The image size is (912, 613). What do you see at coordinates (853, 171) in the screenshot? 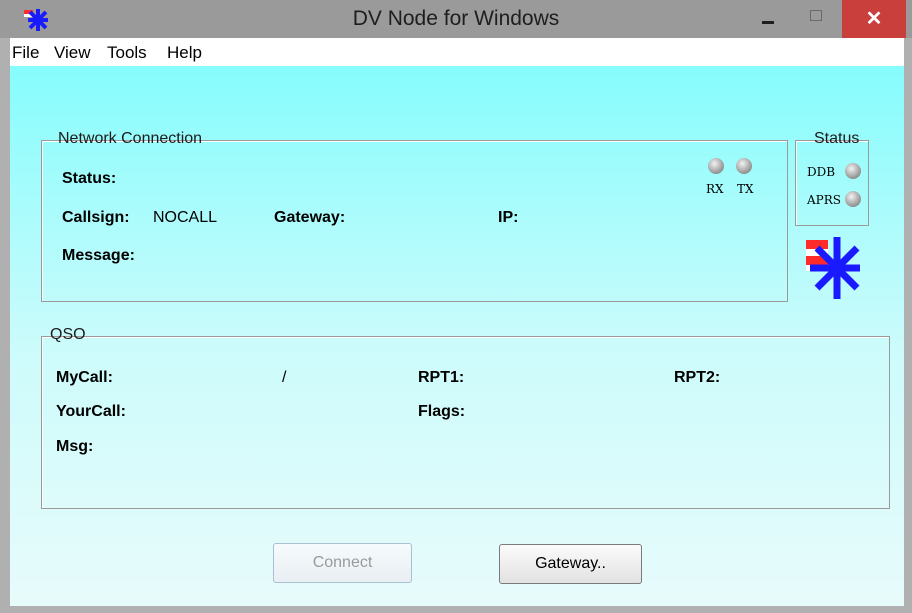
I see `ddb-led-icon` at bounding box center [853, 171].